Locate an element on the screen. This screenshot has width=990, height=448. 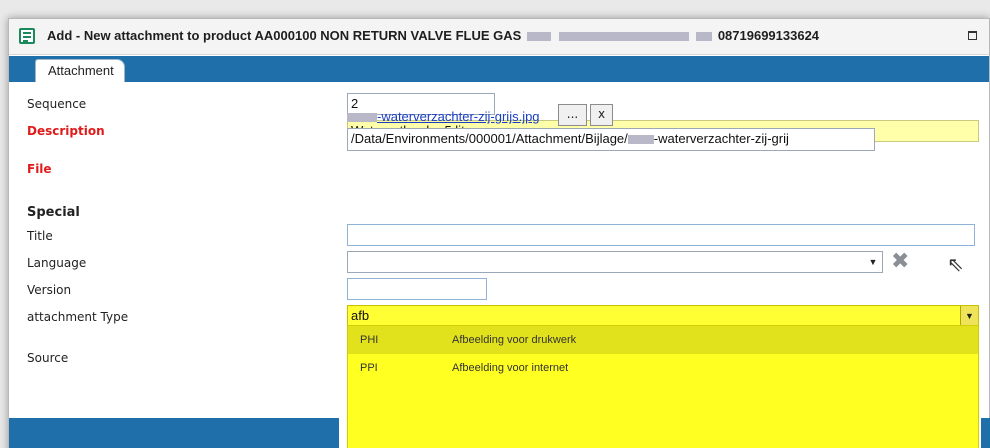
list-item: PHI Afbeelding voor drukwerk is located at coordinates (663, 340).